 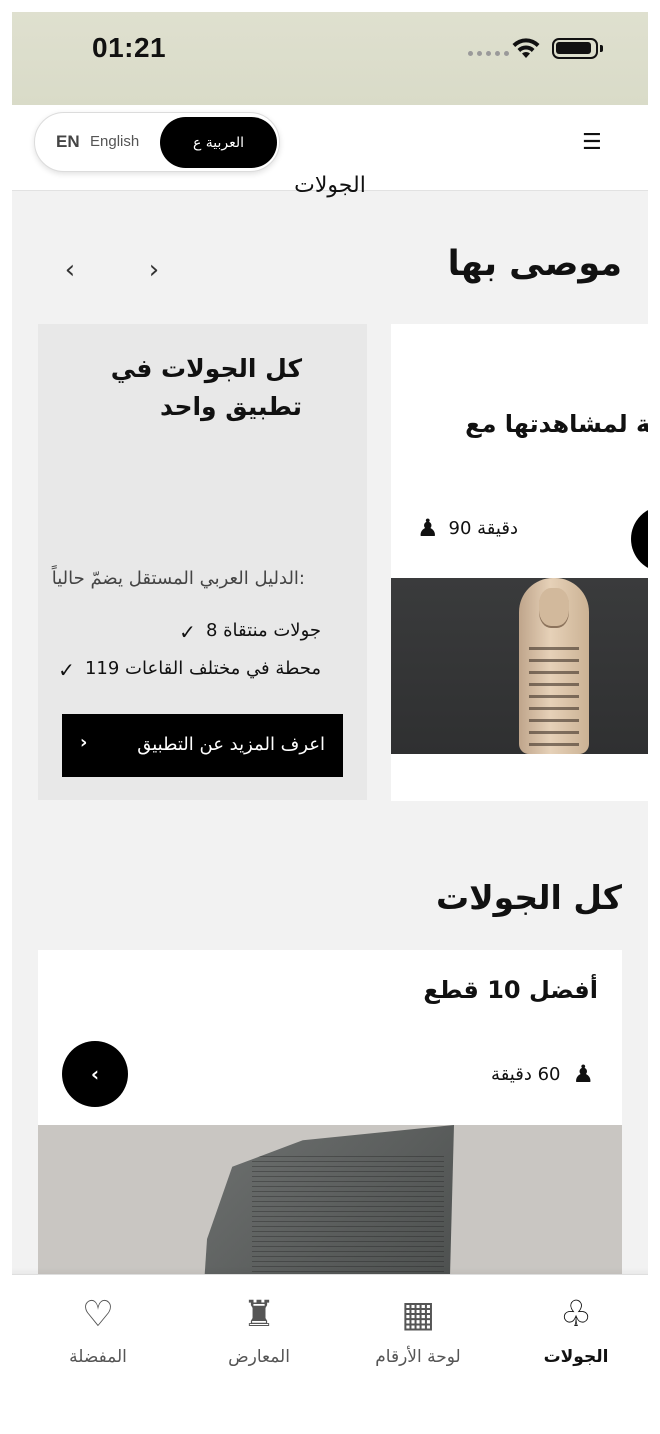 I want to click on promo-bullet: محطة في مختلف القاعات 119 ✓, so click(x=189, y=670).